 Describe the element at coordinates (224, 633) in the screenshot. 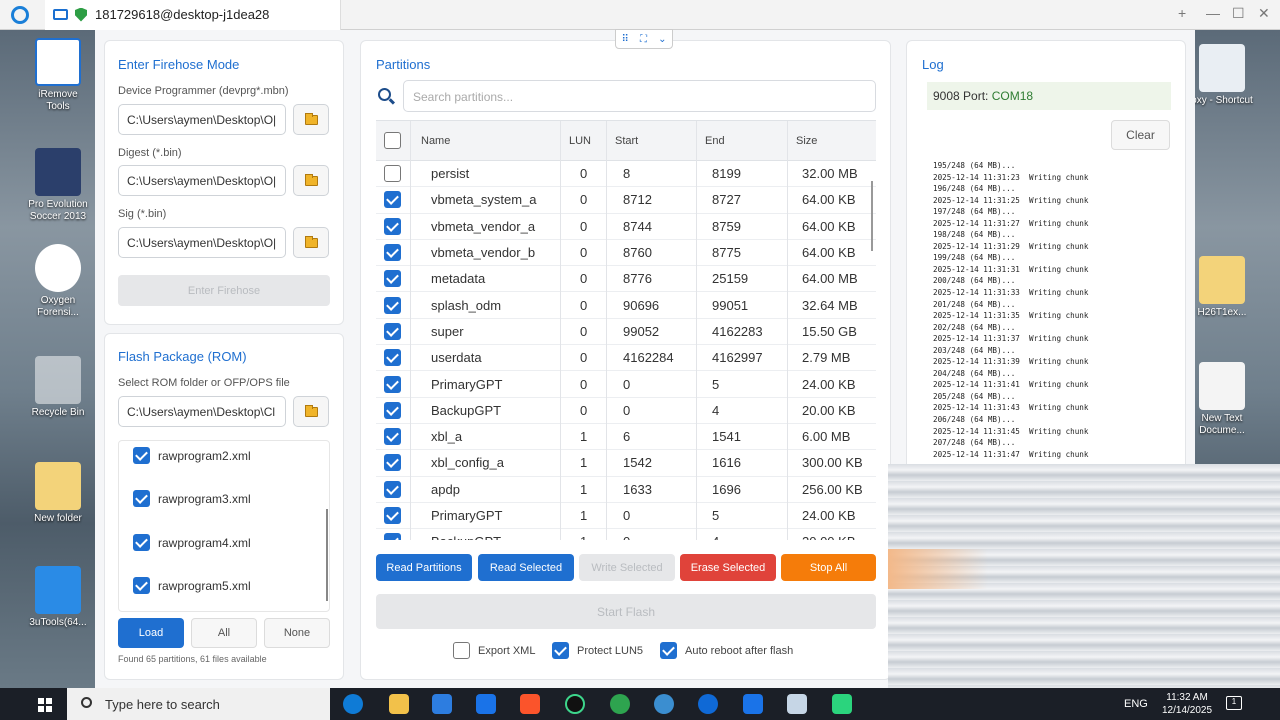

I see `select-all-button: All` at that location.